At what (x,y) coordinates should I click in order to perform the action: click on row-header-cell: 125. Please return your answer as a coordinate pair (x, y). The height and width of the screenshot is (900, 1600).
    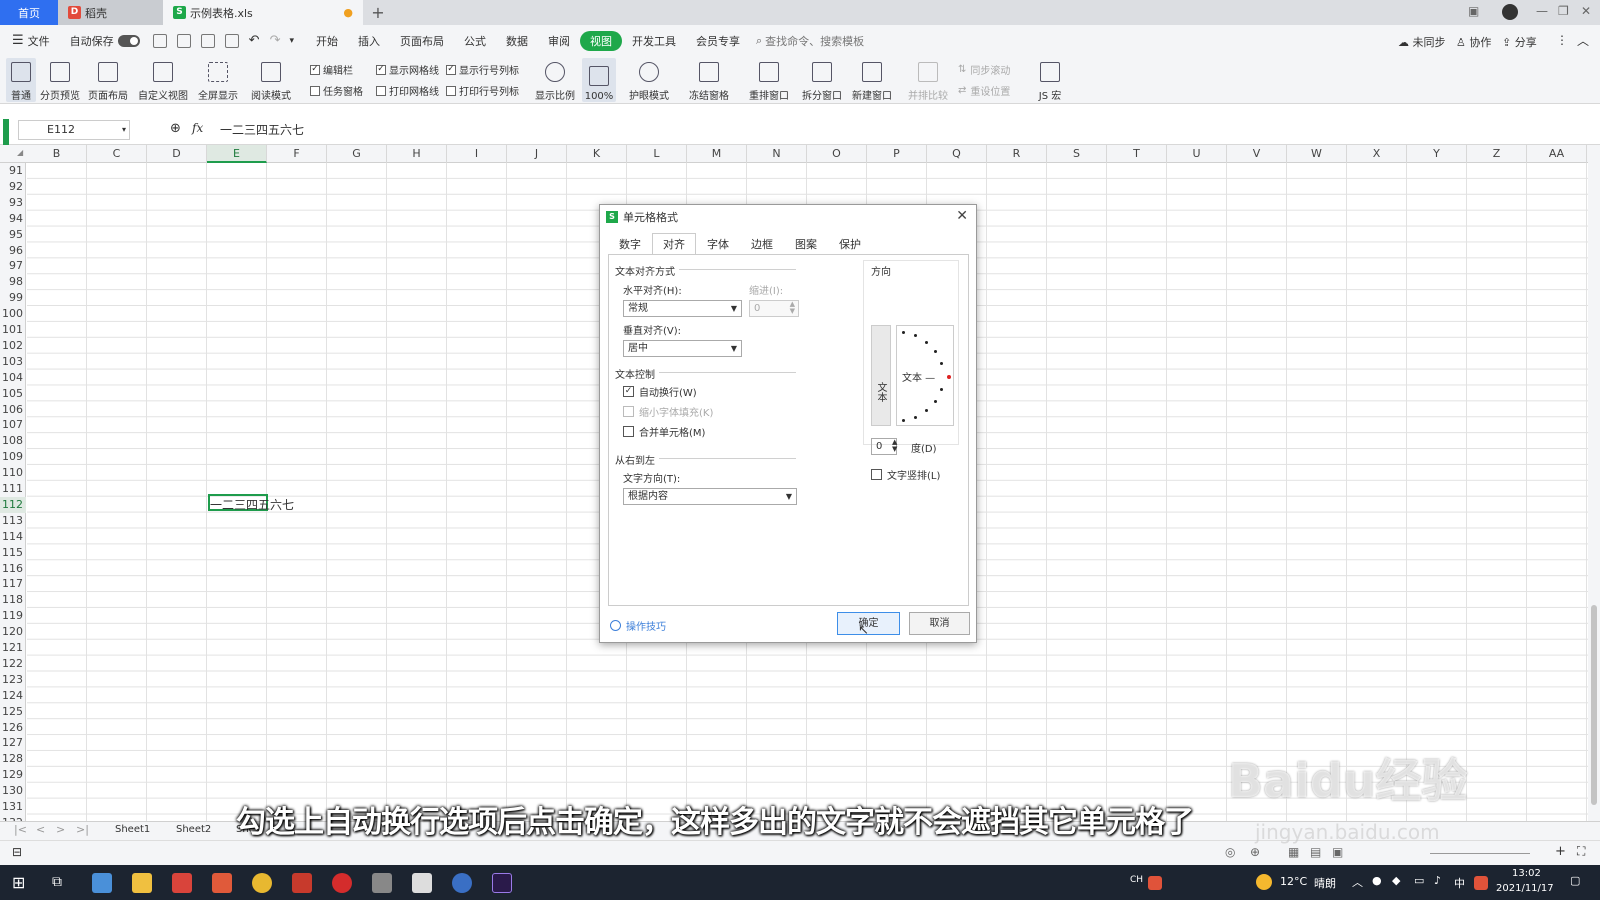
    Looking at the image, I should click on (13, 712).